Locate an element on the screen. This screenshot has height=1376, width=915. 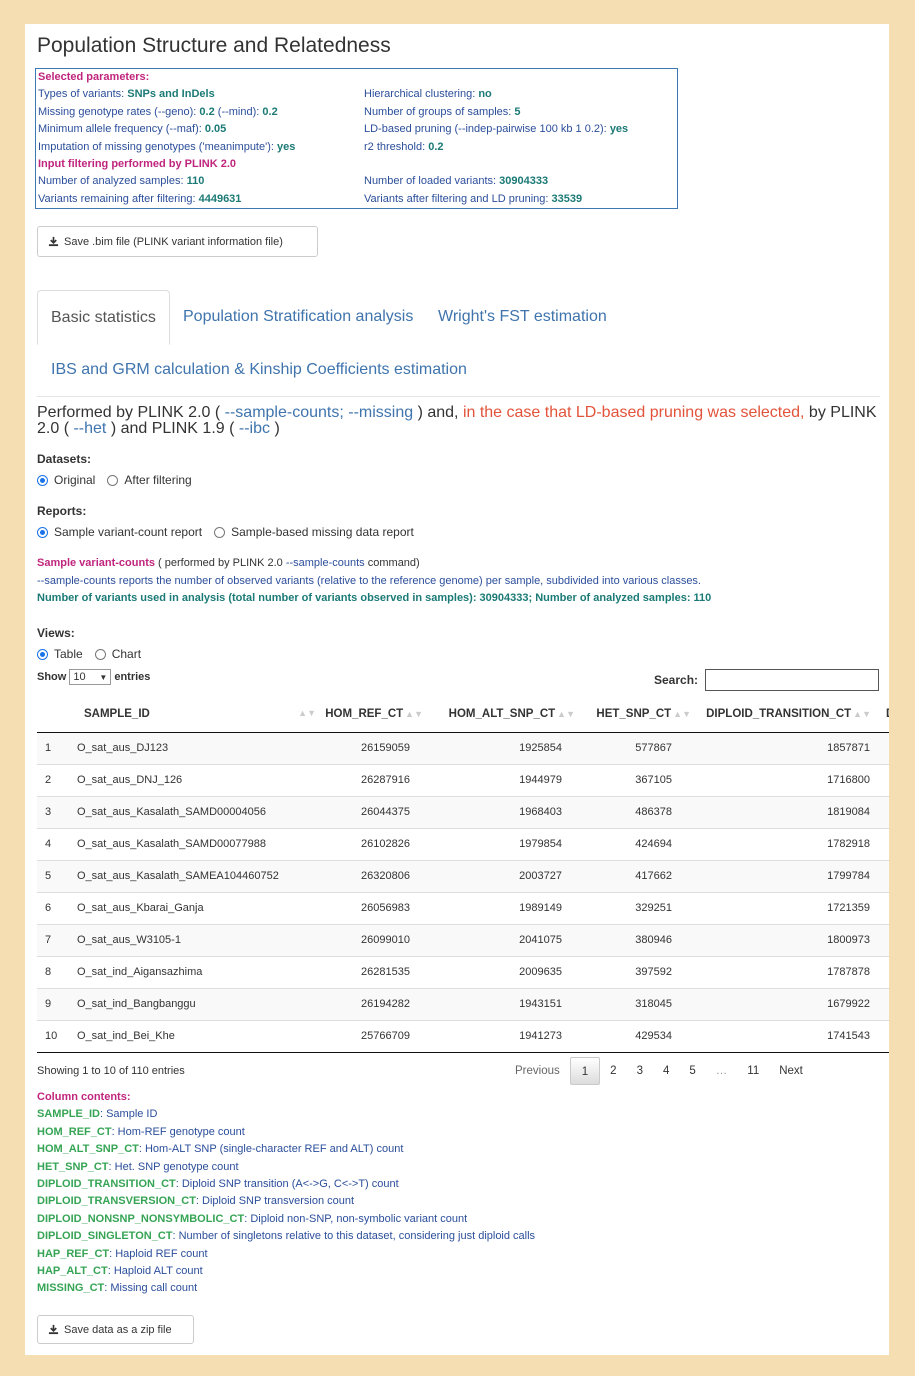
header-diploid-transition-ct: DIPLOID_TRANSITION_CT ▲▼ is located at coordinates (782, 714).